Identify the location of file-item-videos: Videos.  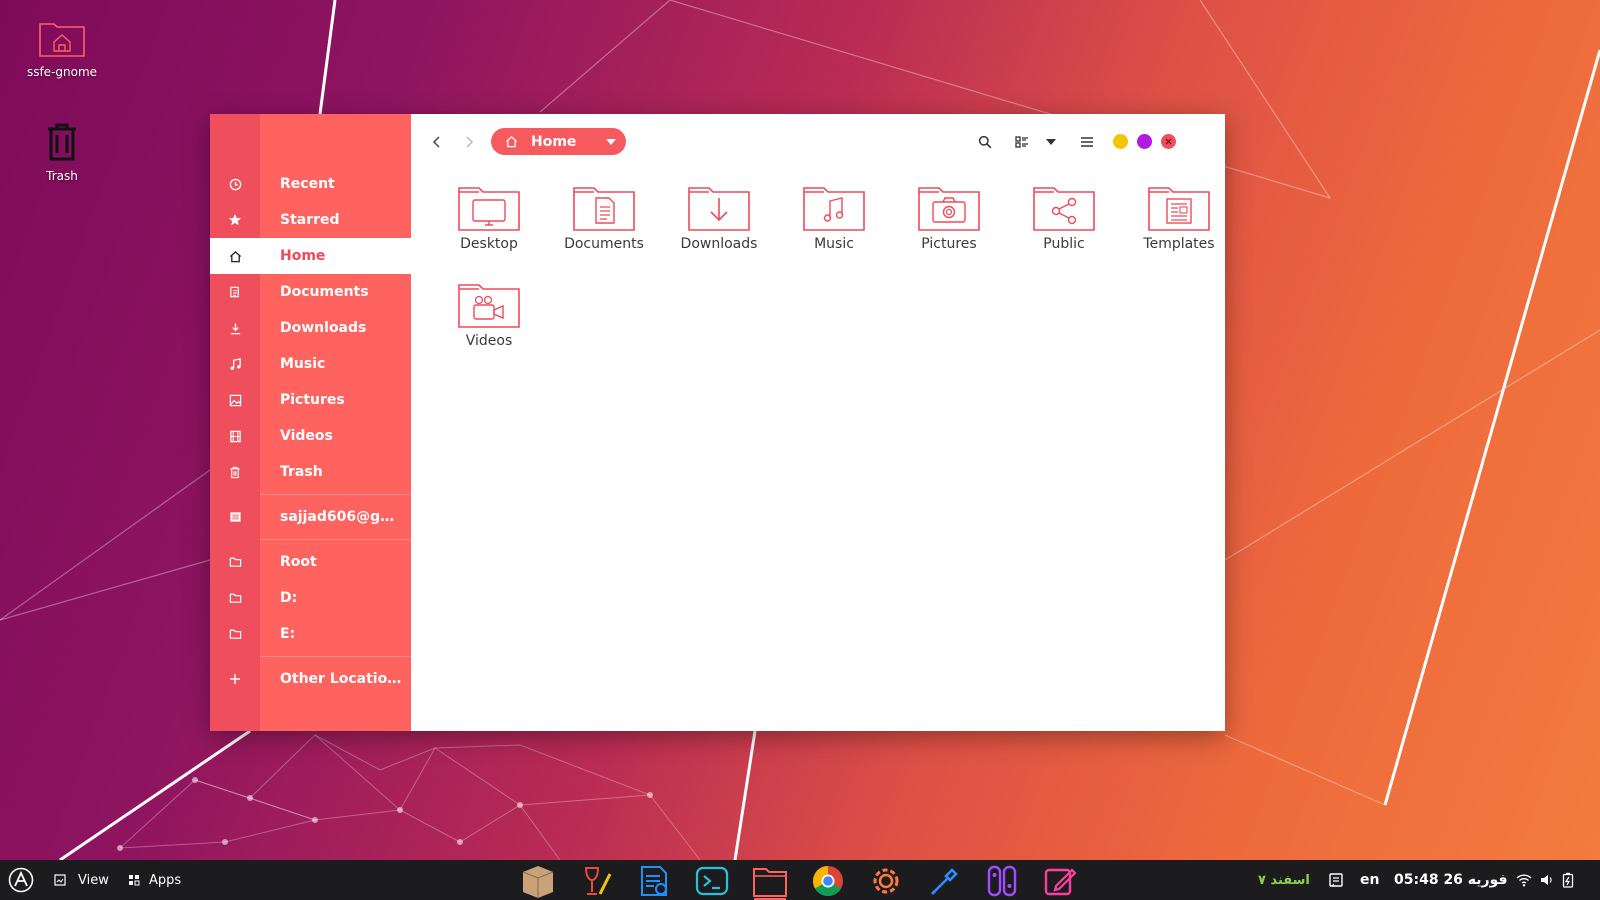
(489, 314).